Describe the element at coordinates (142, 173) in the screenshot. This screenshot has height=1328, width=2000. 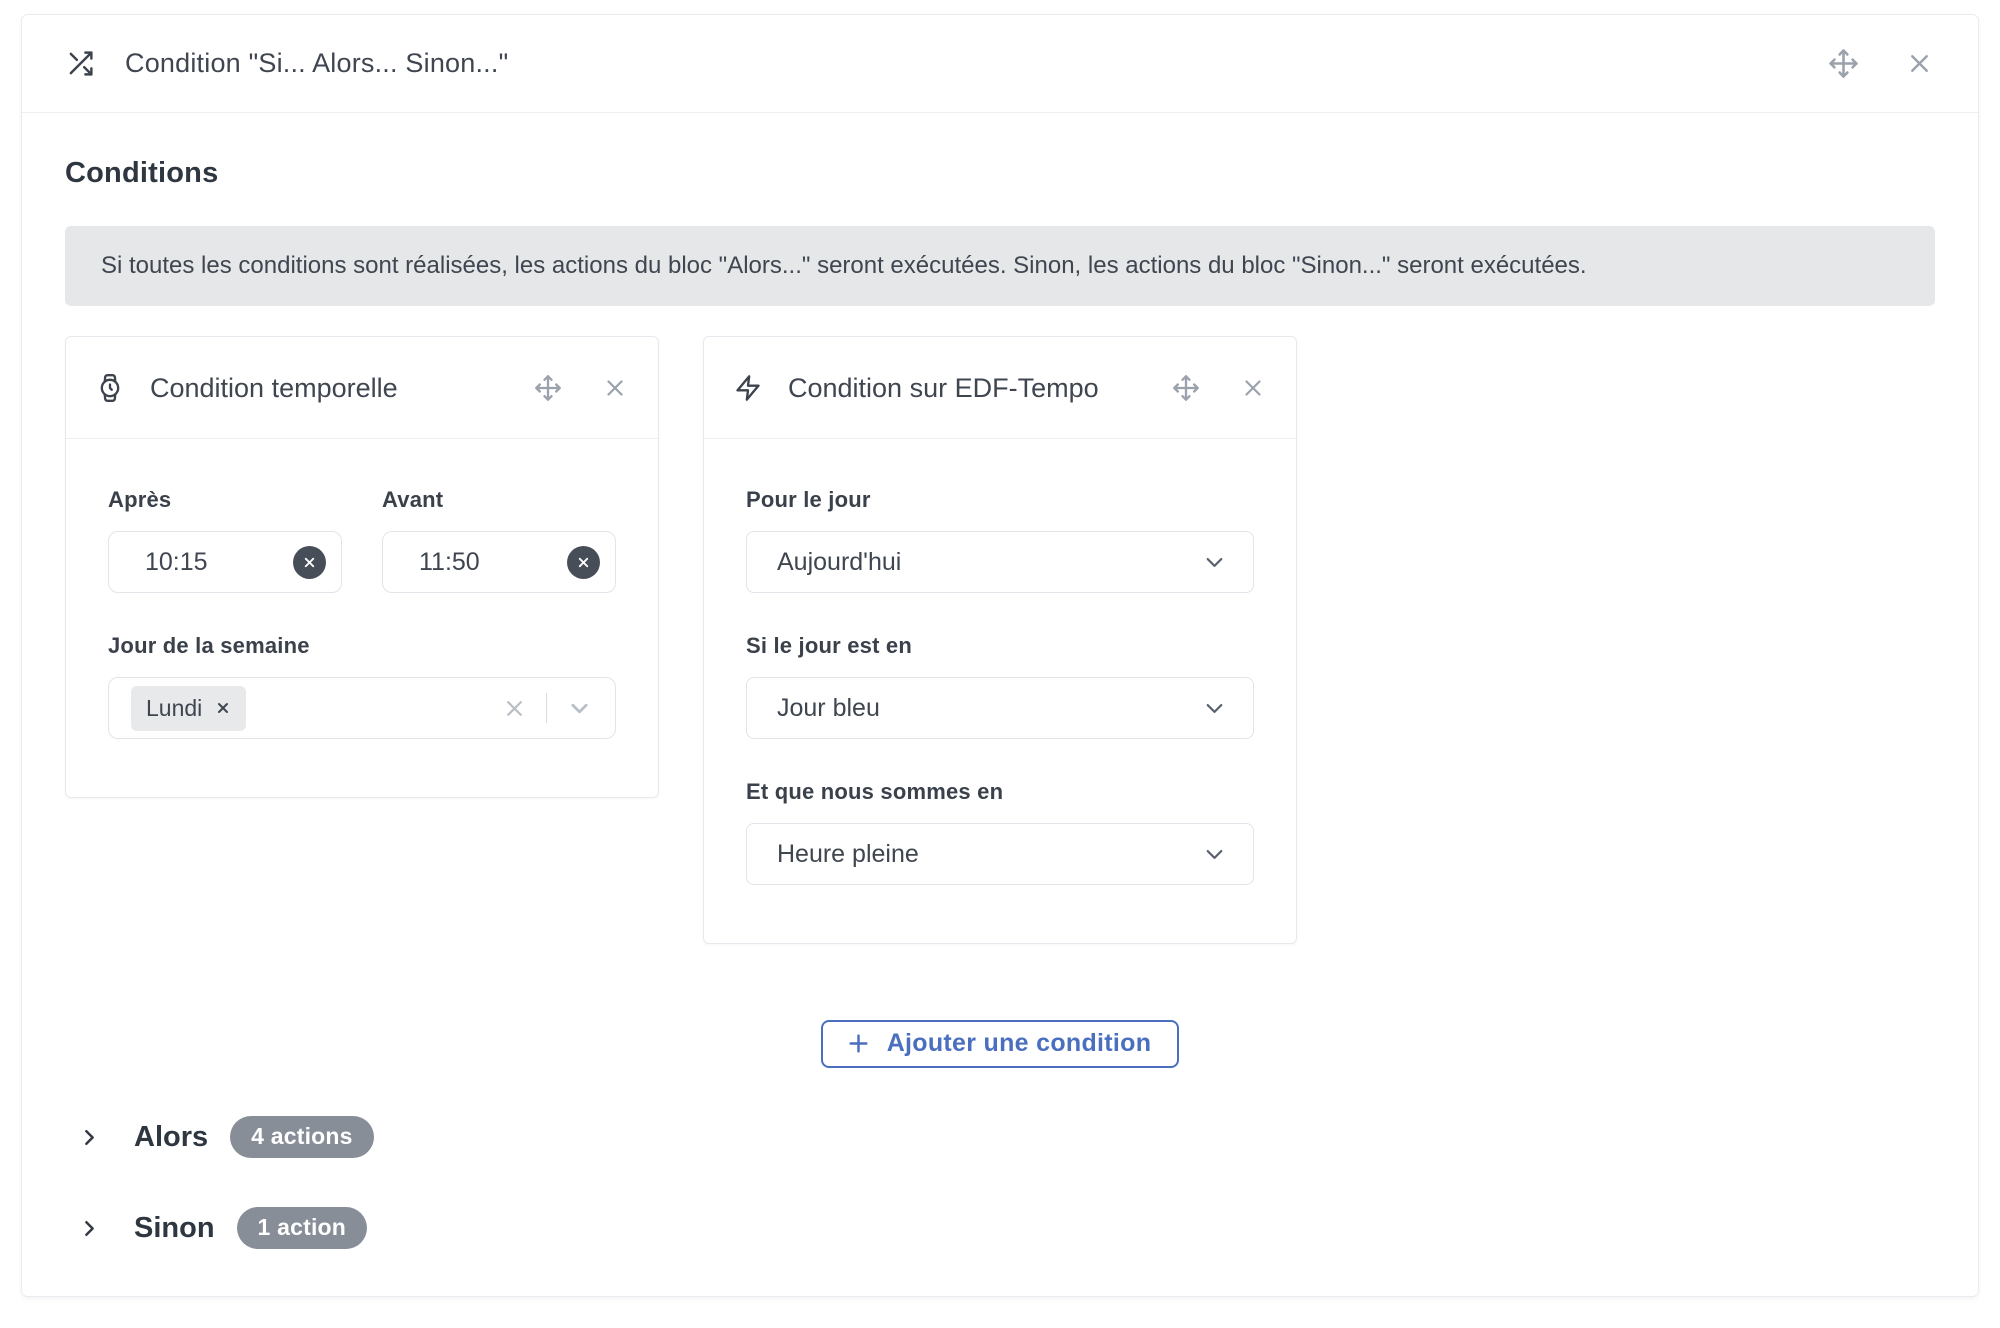
I see `conditions-heading: Conditions` at that location.